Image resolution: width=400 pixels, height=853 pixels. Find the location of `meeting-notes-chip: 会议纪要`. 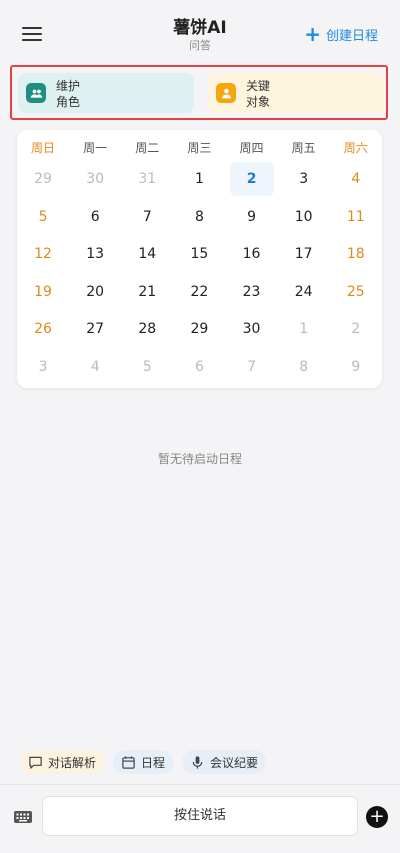

meeting-notes-chip: 会议纪要 is located at coordinates (224, 762).